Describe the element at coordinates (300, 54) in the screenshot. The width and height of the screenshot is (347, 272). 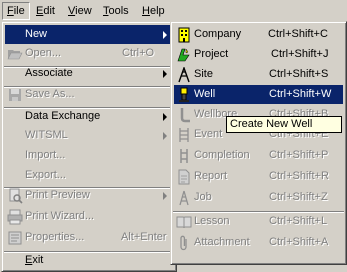
I see `submenu-item-project-shortcut: Ctrl+Shift+J` at that location.